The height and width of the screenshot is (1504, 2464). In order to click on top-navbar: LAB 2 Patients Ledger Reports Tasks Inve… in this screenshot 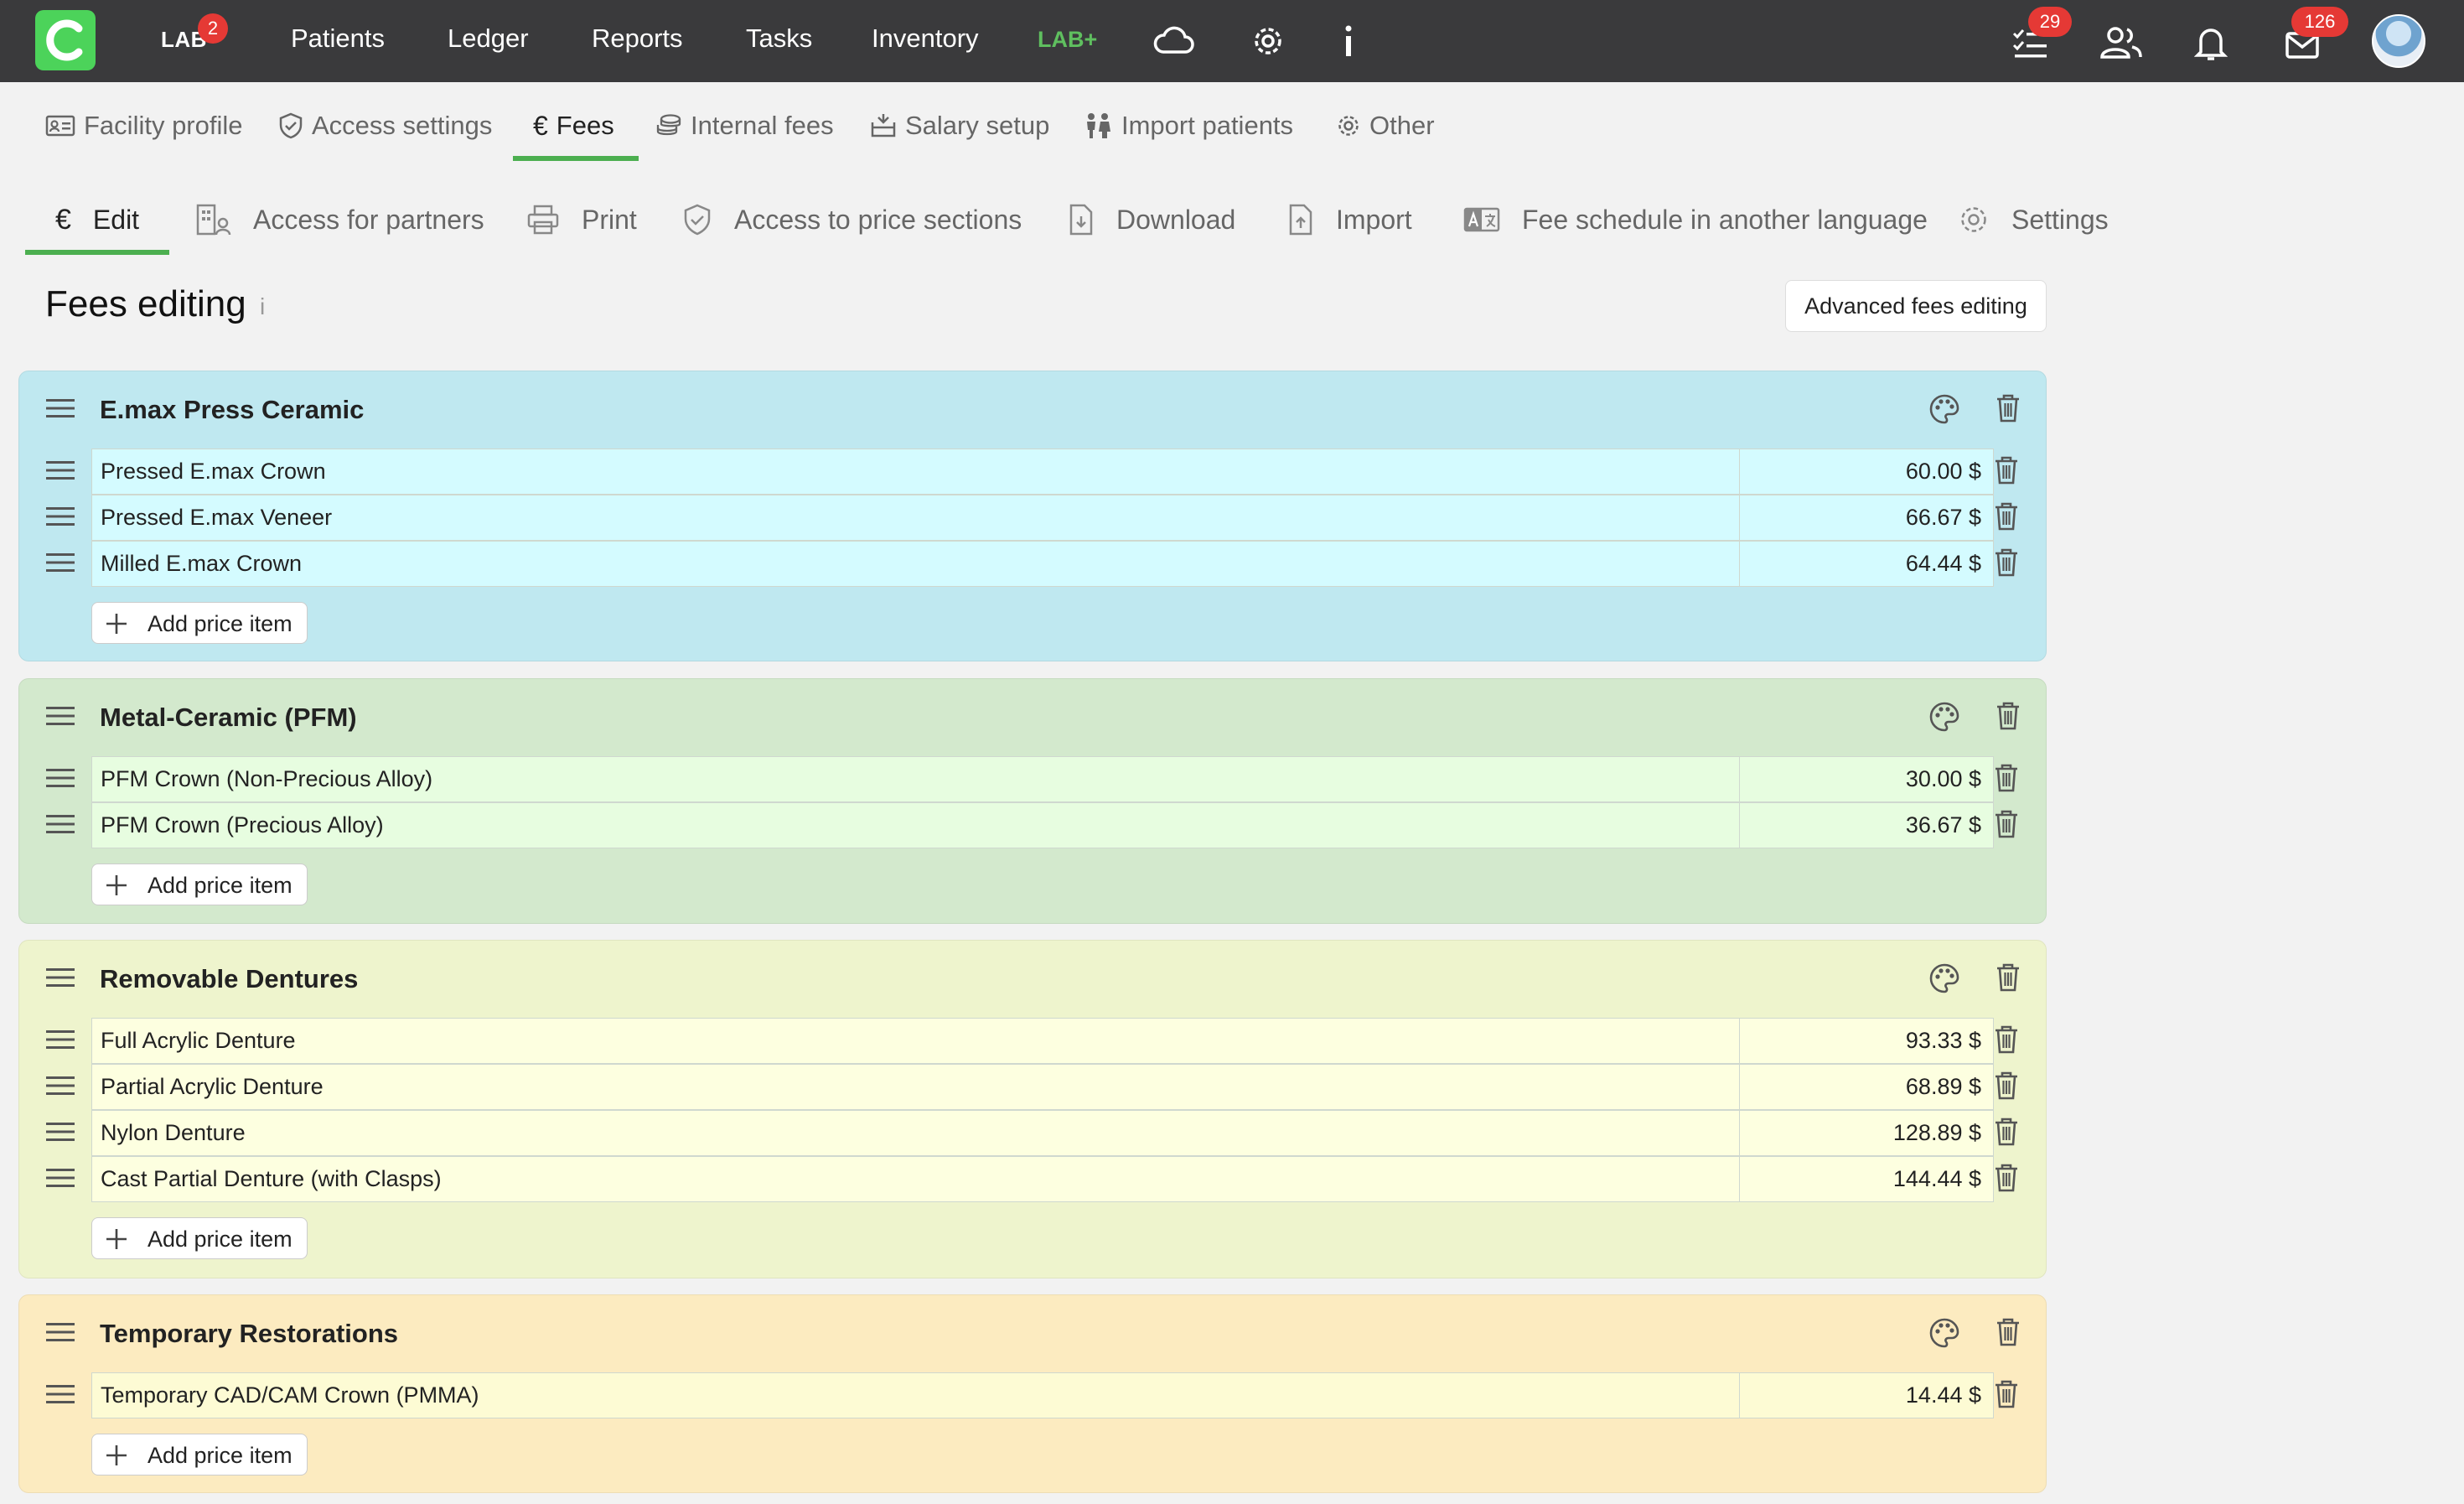, I will do `click(1232, 41)`.